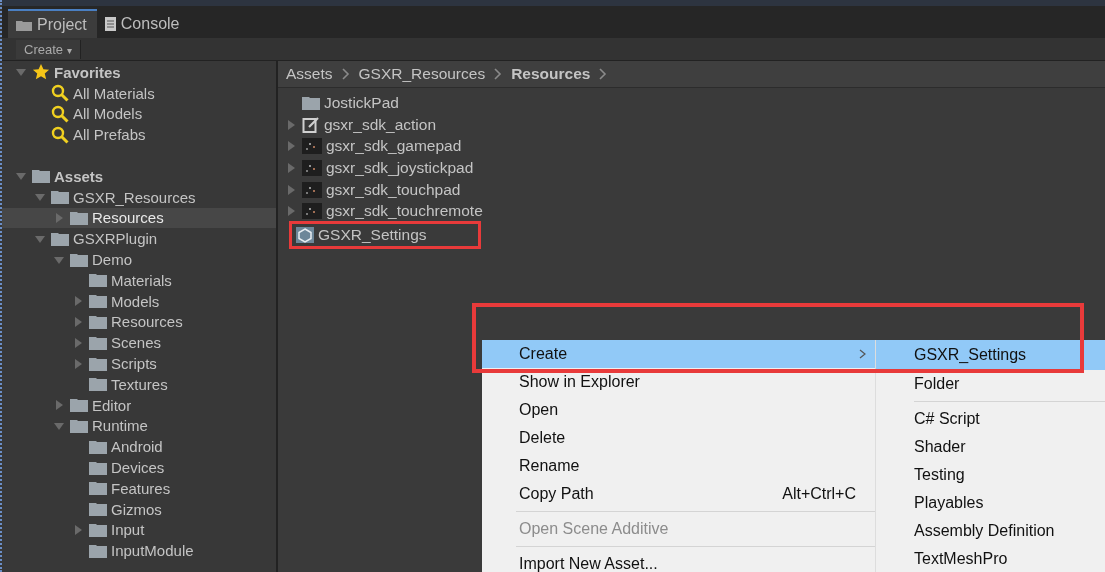  What do you see at coordinates (139, 405) in the screenshot?
I see `tree-item: Editor` at bounding box center [139, 405].